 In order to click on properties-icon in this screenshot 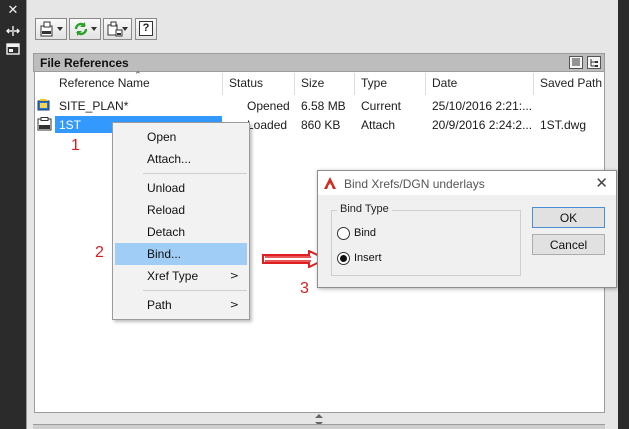, I will do `click(13, 49)`.